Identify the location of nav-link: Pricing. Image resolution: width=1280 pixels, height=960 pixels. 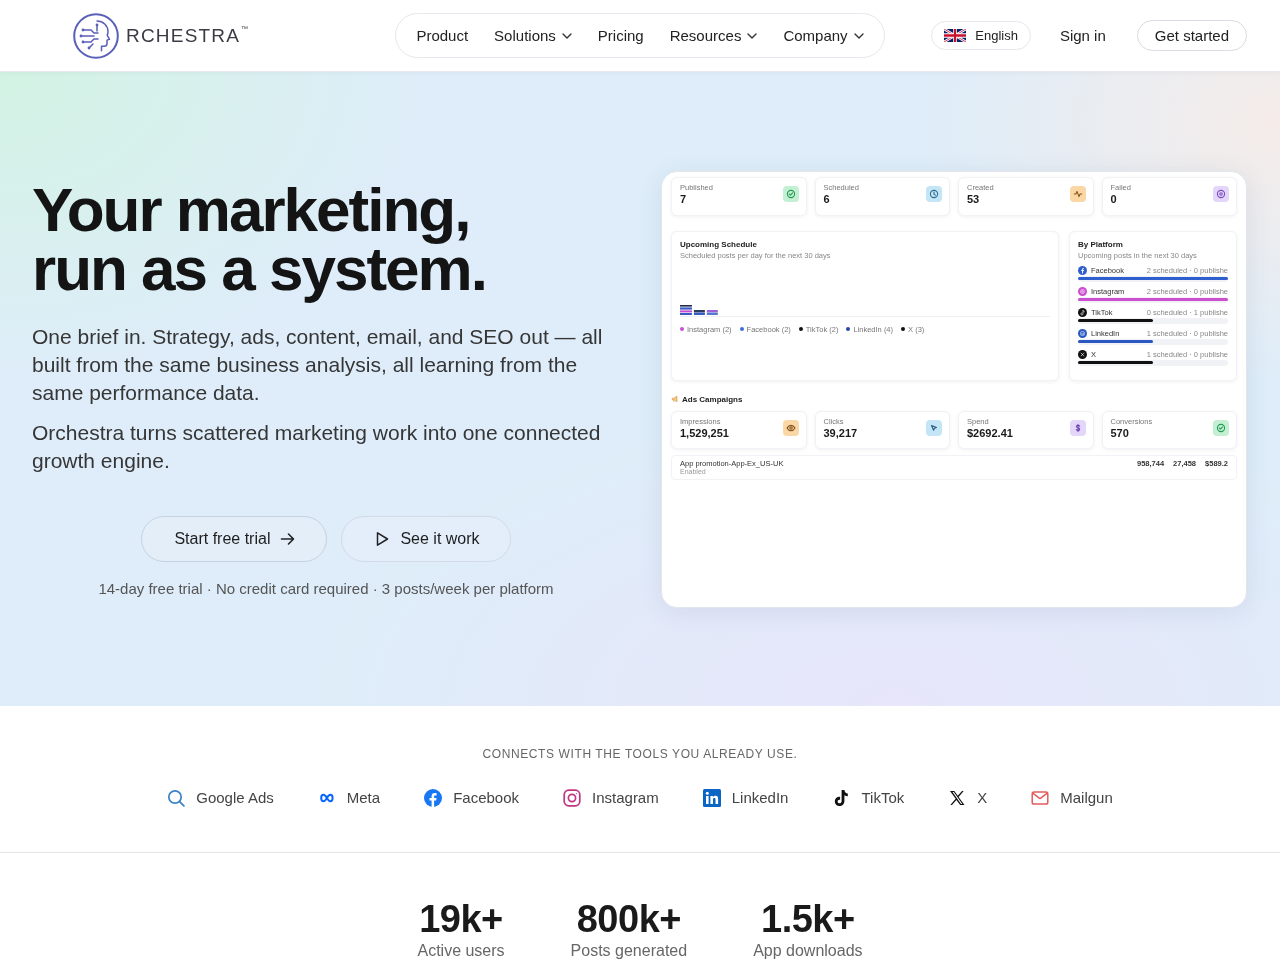
(620, 35).